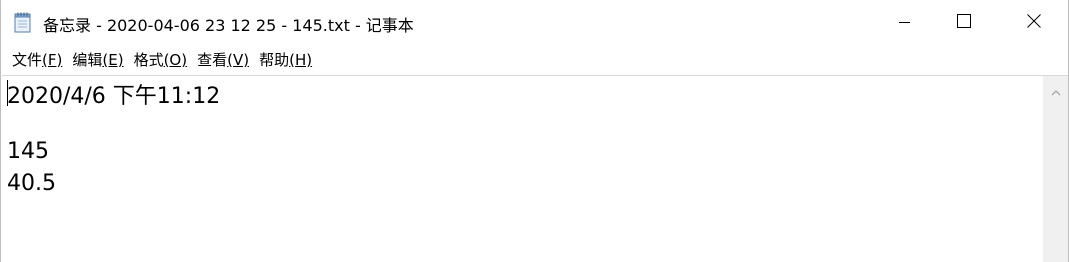 The height and width of the screenshot is (262, 1069). I want to click on menu-edit: 编辑(E), so click(97, 60).